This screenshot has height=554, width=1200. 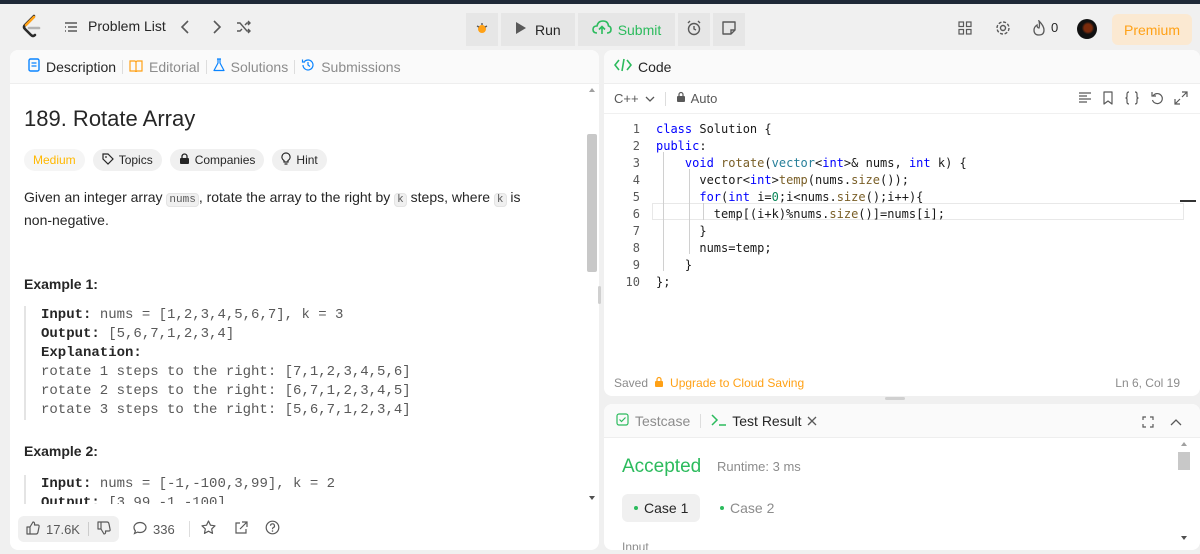 I want to click on timer-button, so click(x=694, y=29).